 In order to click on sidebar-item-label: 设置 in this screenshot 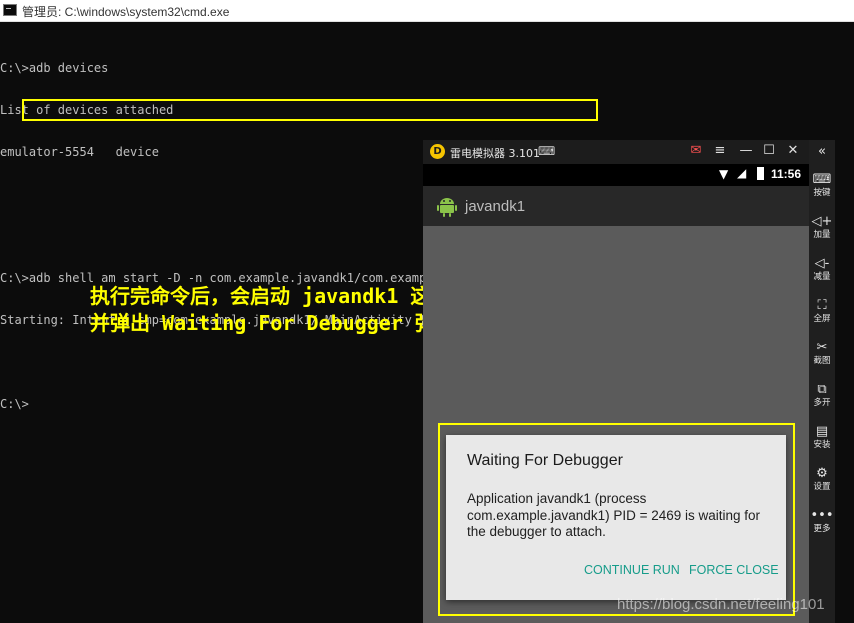, I will do `click(822, 487)`.